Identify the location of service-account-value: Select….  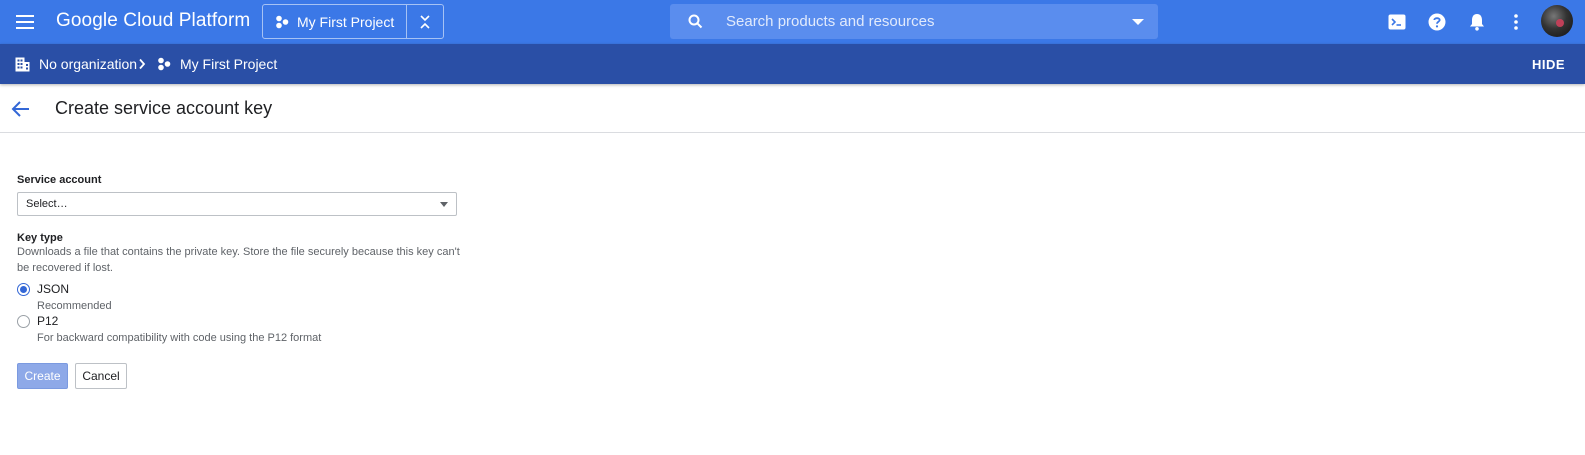
(47, 204).